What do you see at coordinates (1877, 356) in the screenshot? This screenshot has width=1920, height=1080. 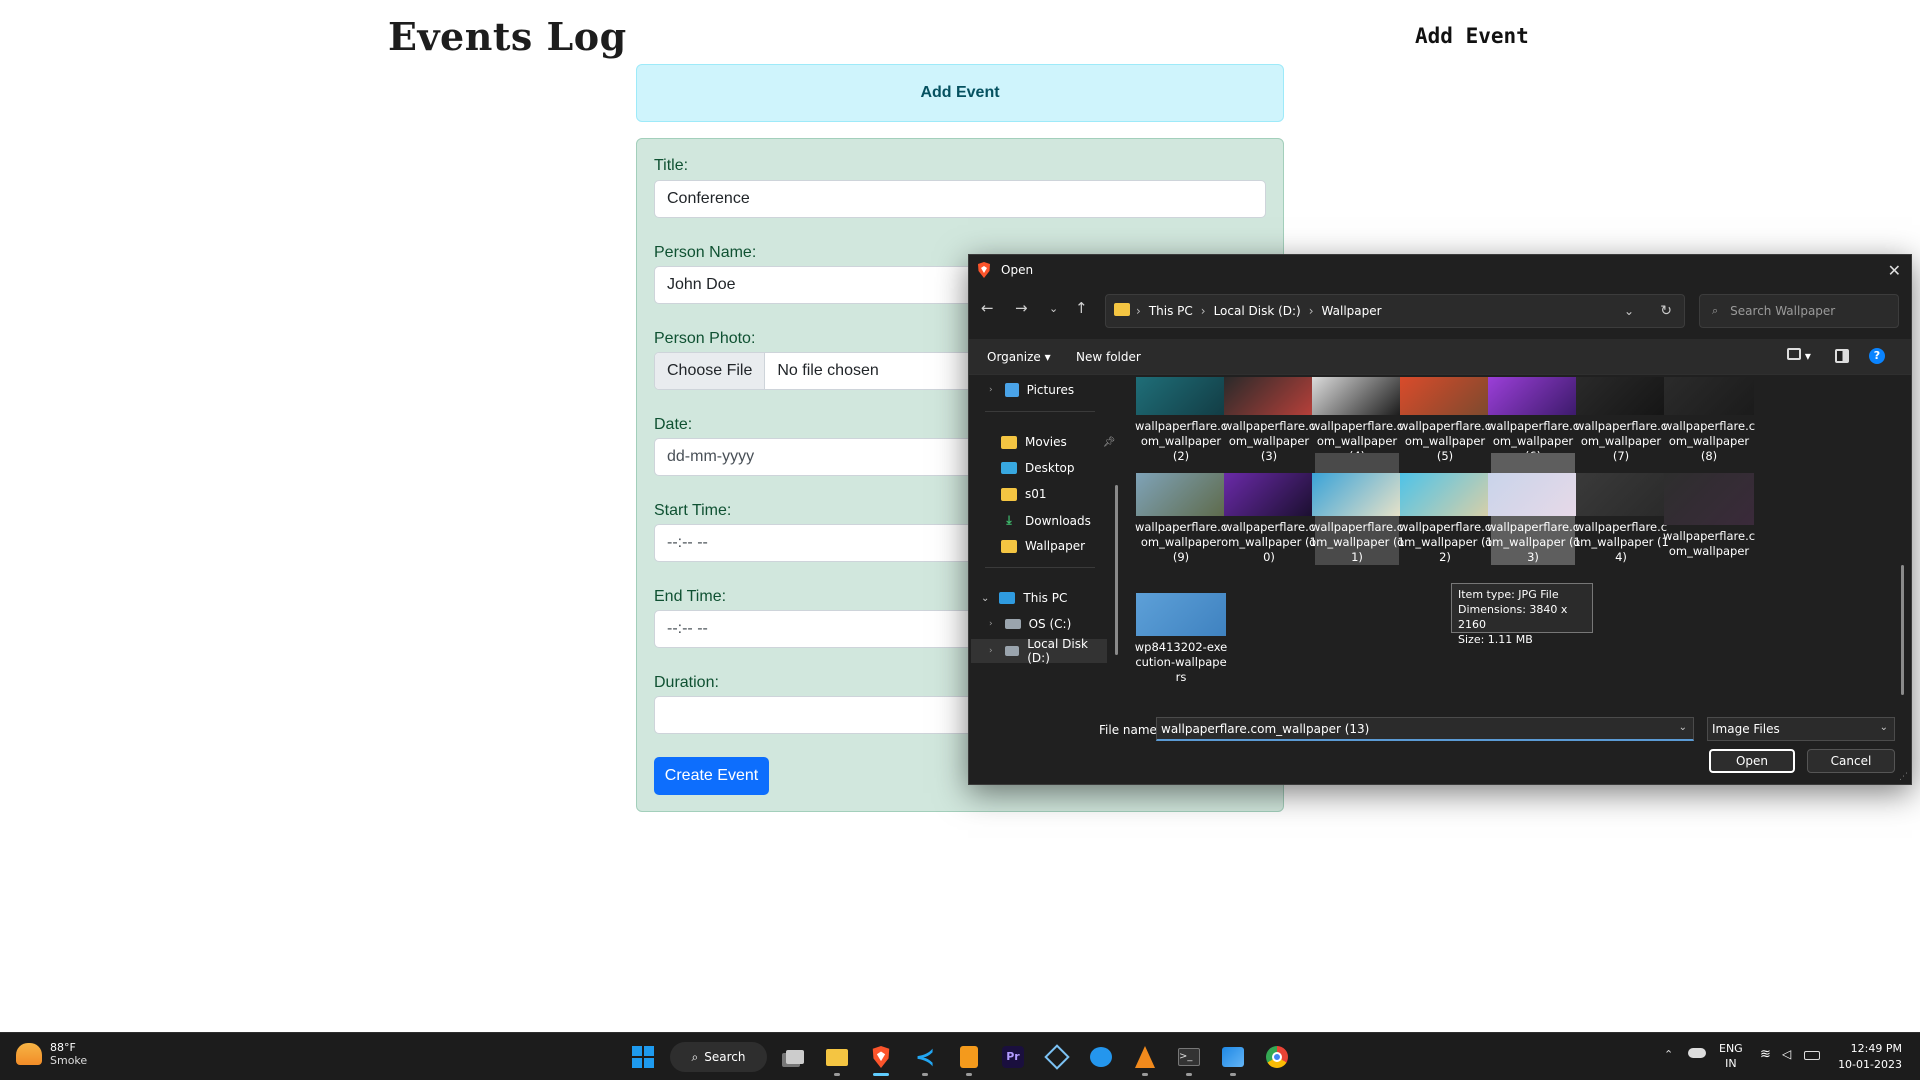 I see `help-icon: ?` at bounding box center [1877, 356].